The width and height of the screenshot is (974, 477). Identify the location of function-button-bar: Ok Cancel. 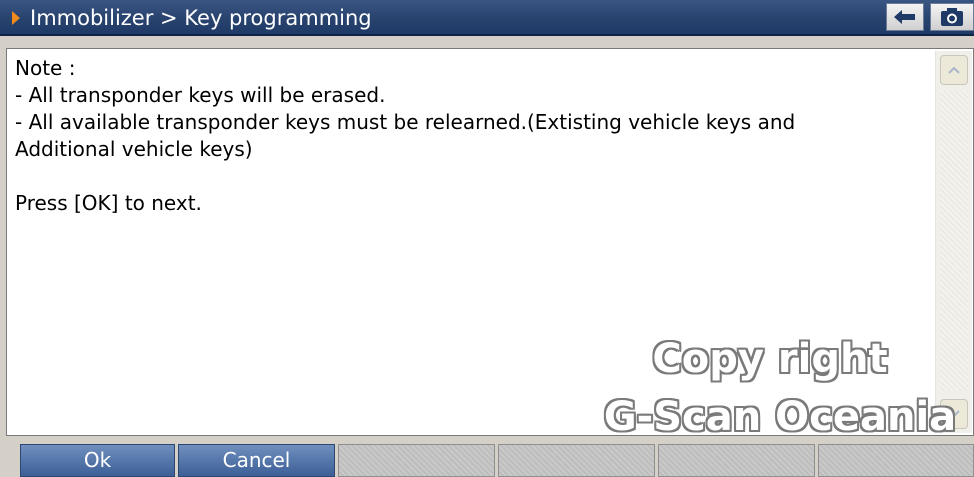
(487, 460).